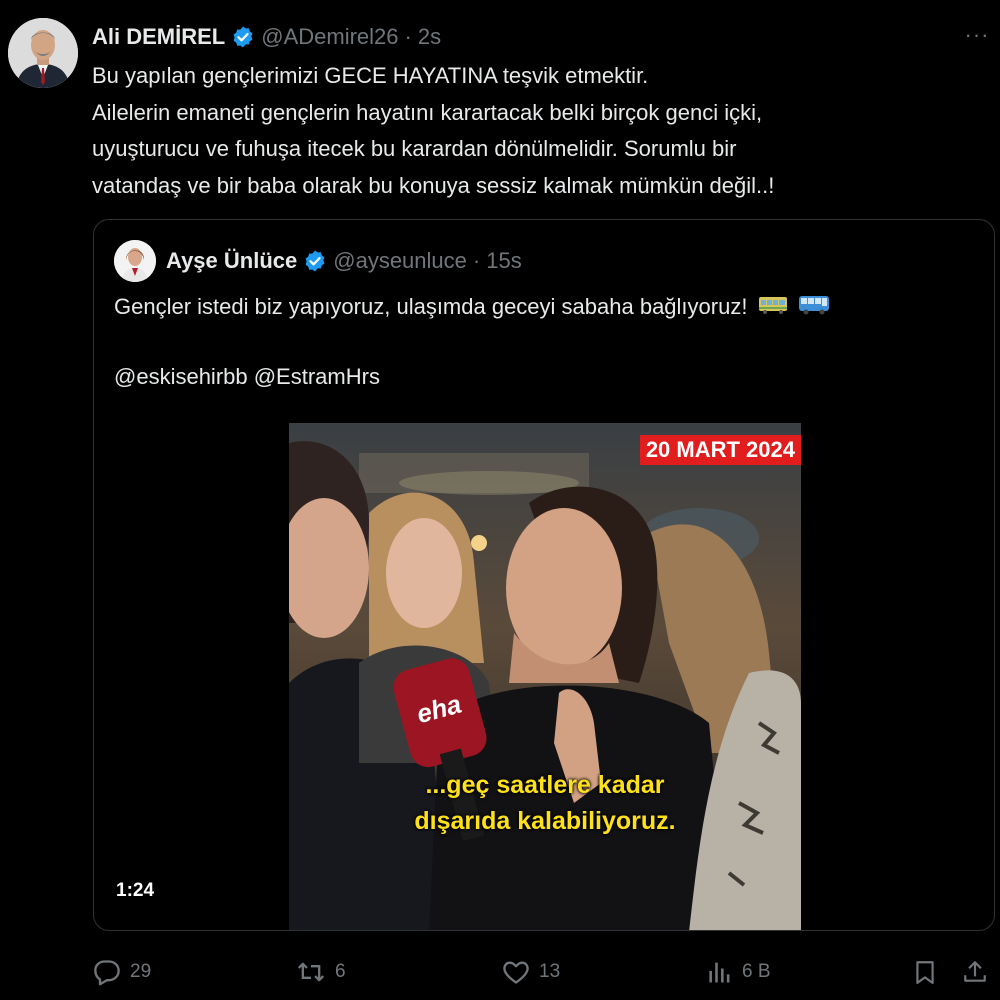 The width and height of the screenshot is (1000, 1000). I want to click on quote-author-handle: @ayseunluce, so click(400, 261).